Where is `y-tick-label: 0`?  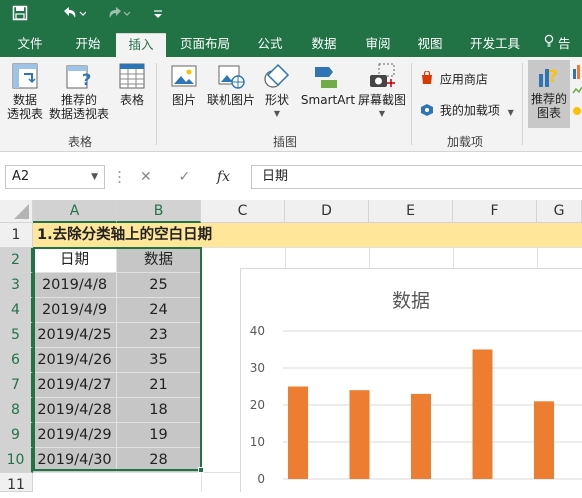
y-tick-label: 0 is located at coordinates (261, 479).